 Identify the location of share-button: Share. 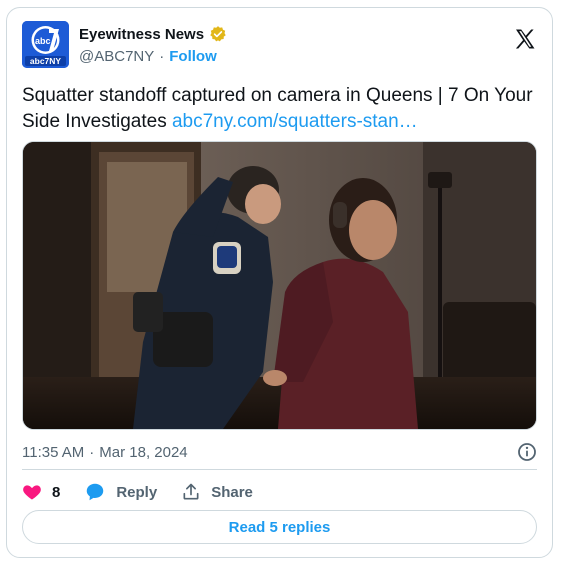
(217, 492).